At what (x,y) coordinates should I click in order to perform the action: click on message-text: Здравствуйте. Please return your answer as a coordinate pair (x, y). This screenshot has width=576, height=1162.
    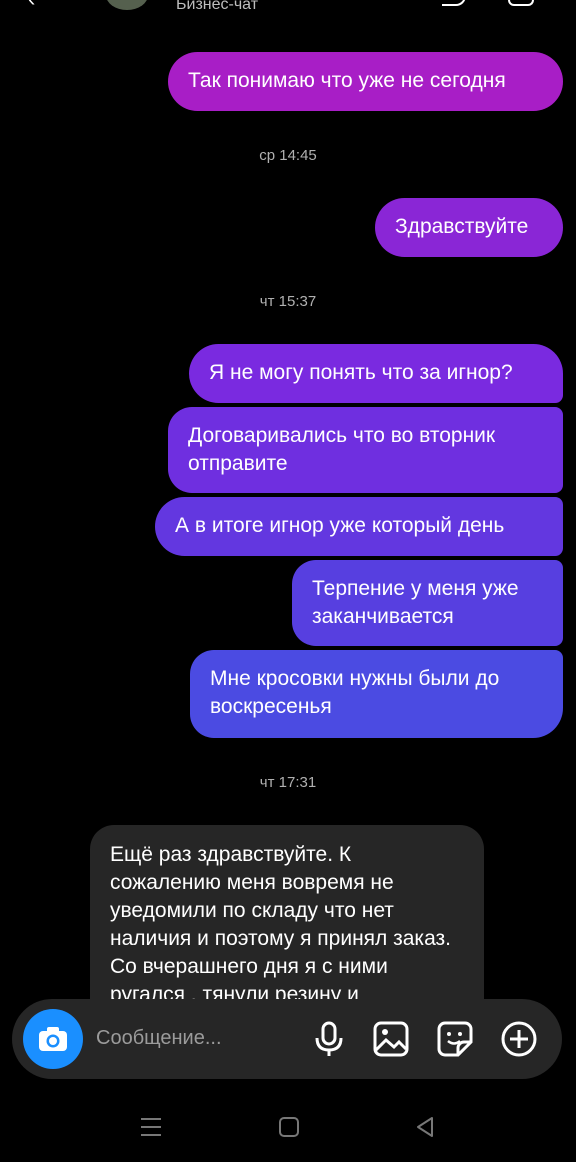
    Looking at the image, I should click on (462, 226).